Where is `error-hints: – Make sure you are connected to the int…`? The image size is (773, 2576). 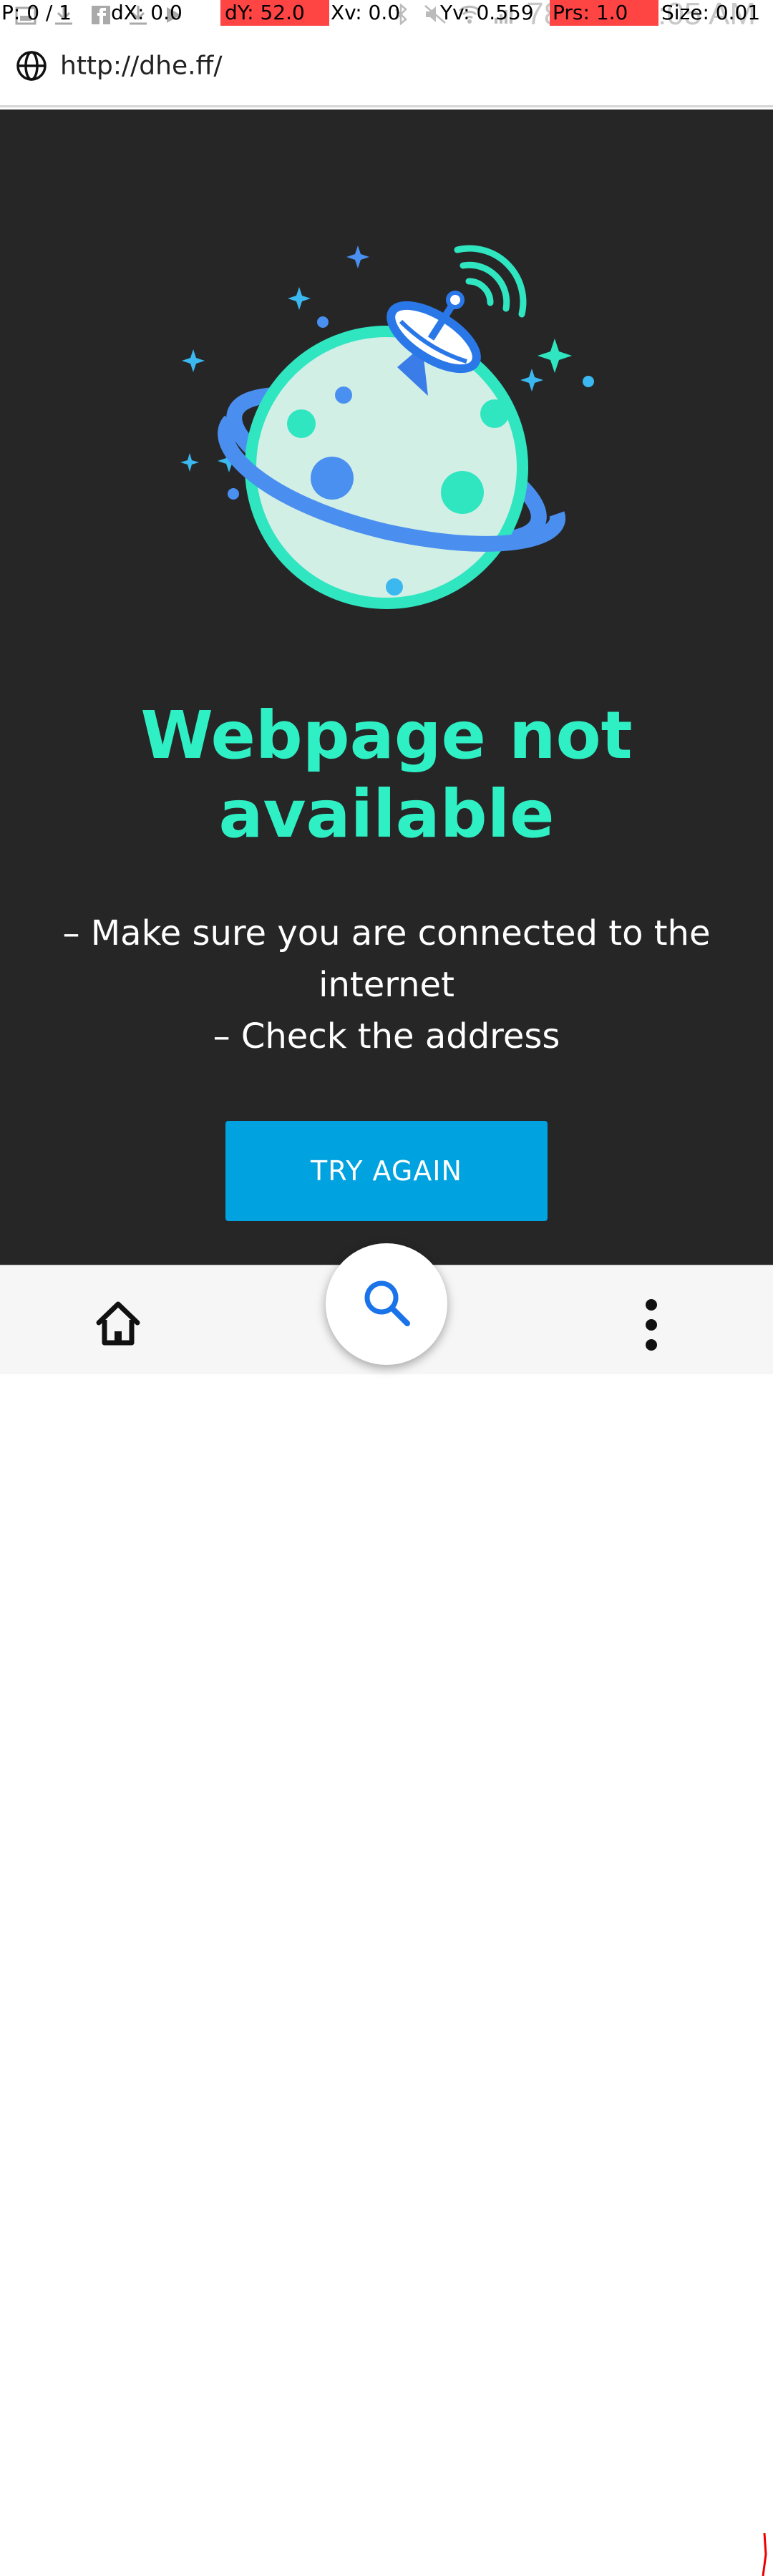 error-hints: – Make sure you are connected to the int… is located at coordinates (386, 985).